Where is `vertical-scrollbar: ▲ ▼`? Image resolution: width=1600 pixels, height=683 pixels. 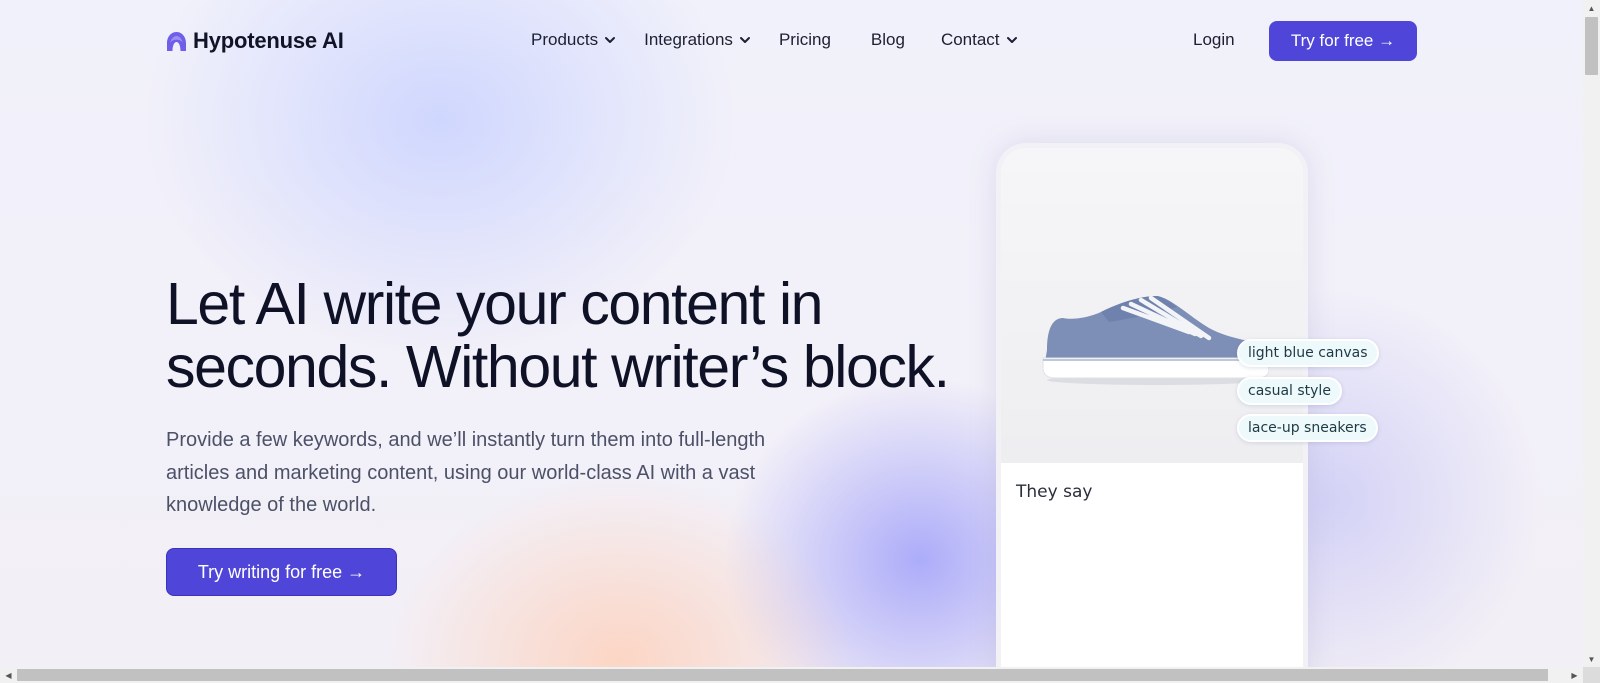
vertical-scrollbar: ▲ ▼ is located at coordinates (1591, 333).